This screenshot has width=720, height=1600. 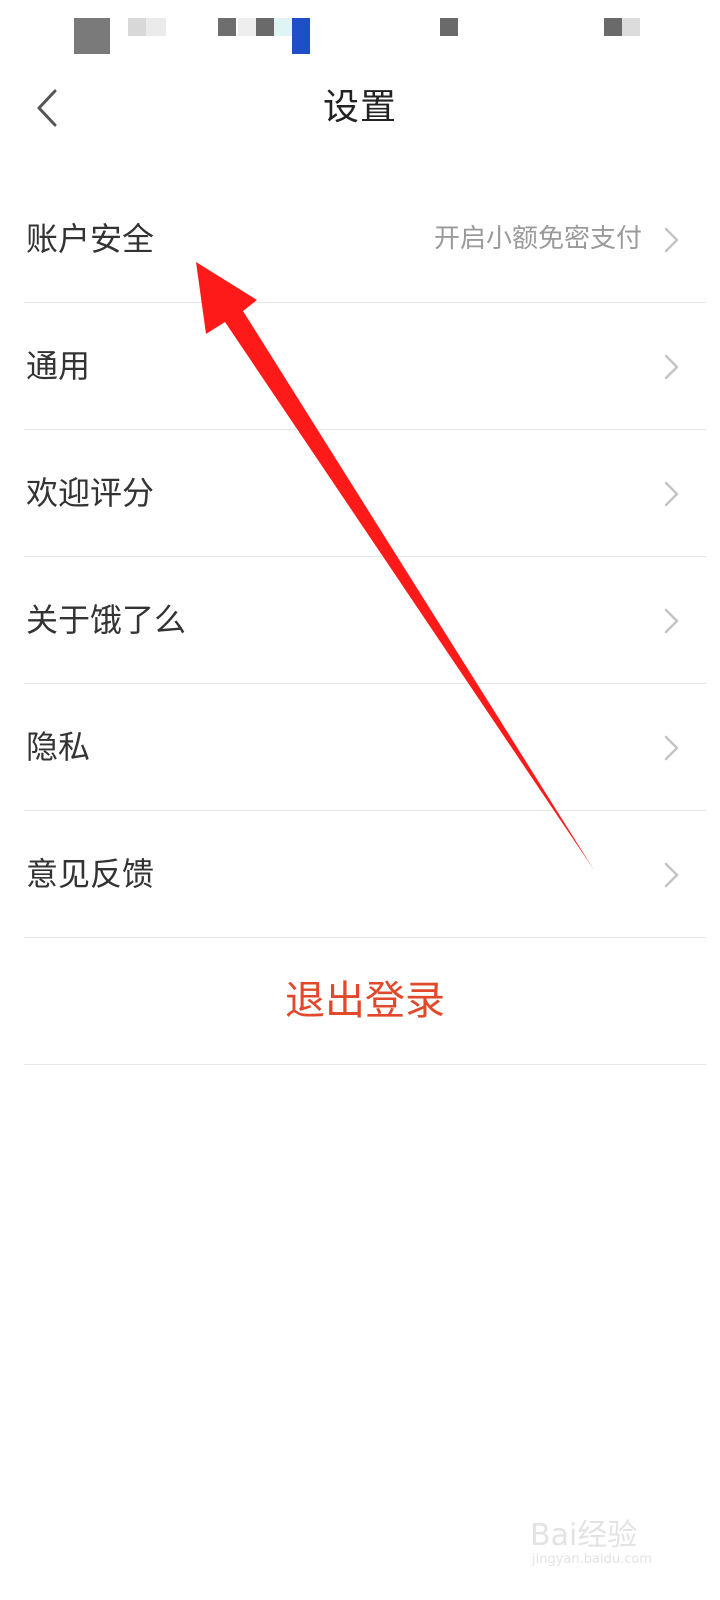 I want to click on settings-item-rate-us: 欢迎评分, so click(x=365, y=493).